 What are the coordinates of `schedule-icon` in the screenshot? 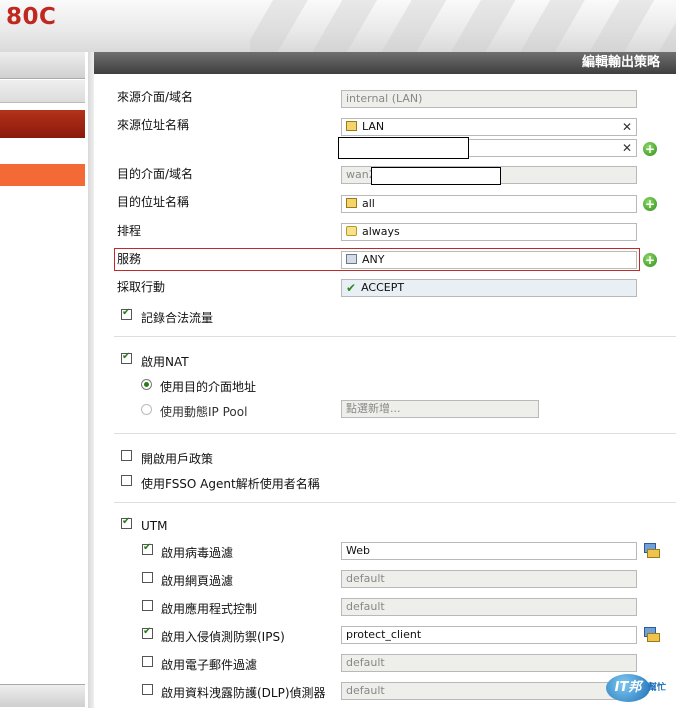 It's located at (351, 231).